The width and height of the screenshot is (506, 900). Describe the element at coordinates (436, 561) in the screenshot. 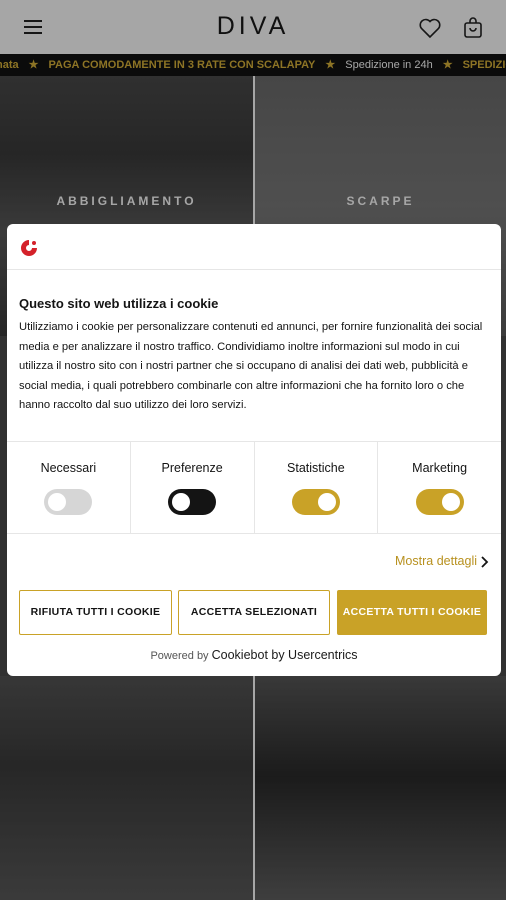

I see `show-details-link: Mostra dettagli` at that location.